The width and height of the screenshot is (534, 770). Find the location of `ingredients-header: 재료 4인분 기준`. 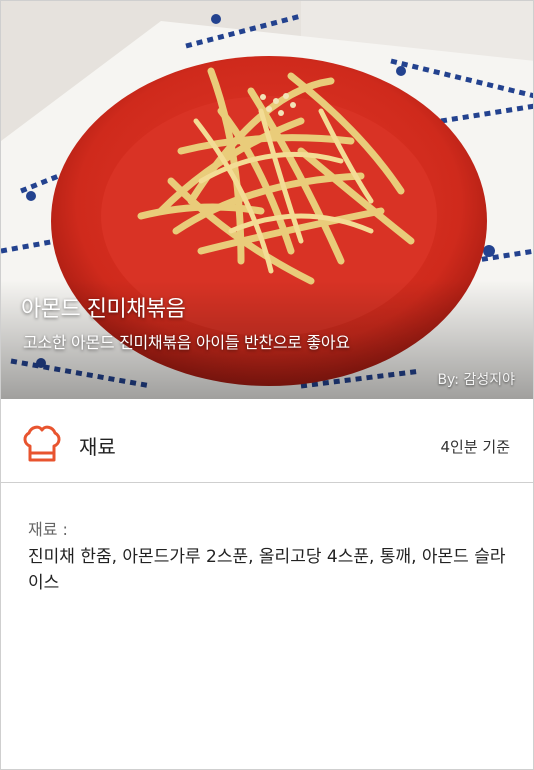

ingredients-header: 재료 4인분 기준 is located at coordinates (267, 441).